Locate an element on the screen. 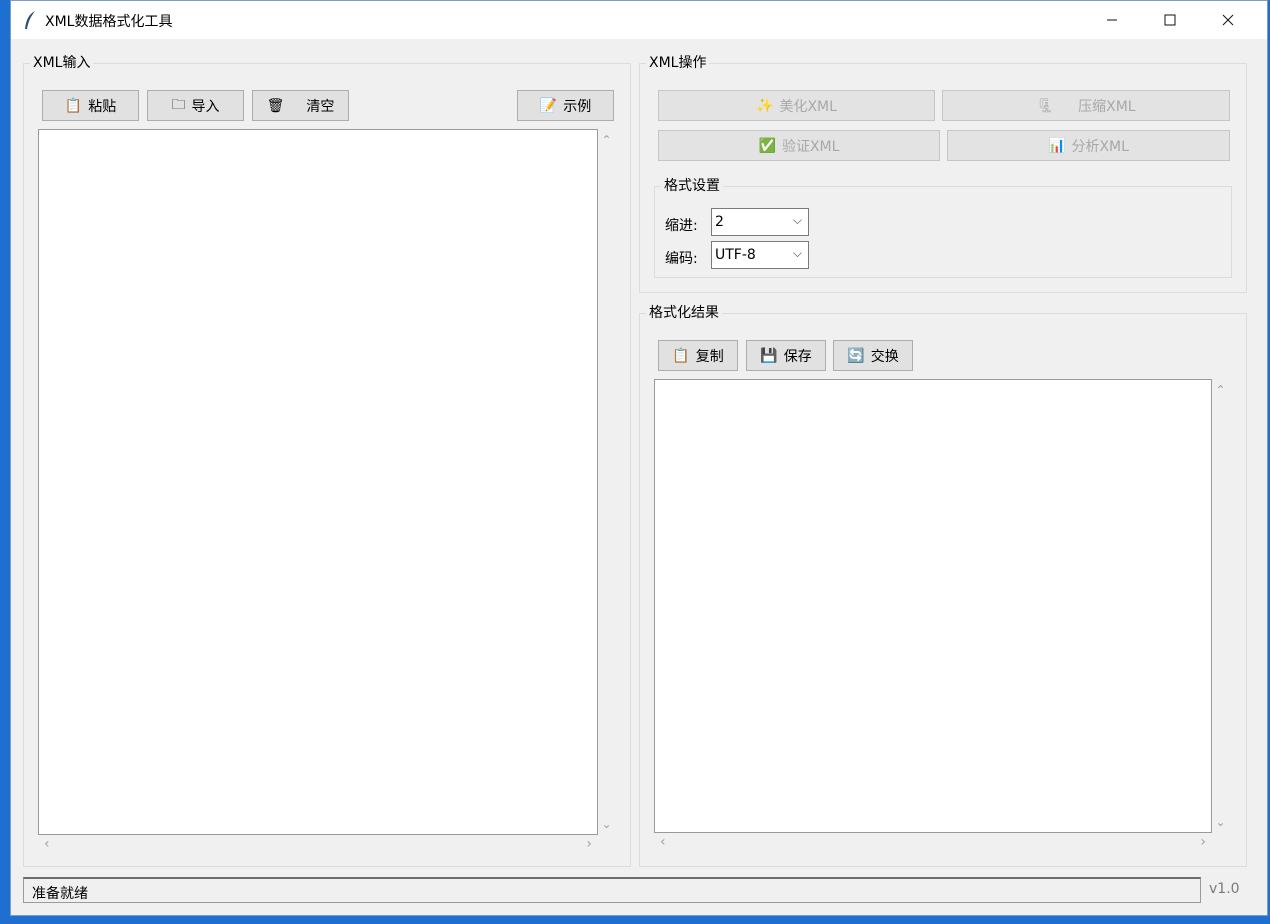 The height and width of the screenshot is (924, 1270). analyze-label: 分析XML is located at coordinates (1100, 146).